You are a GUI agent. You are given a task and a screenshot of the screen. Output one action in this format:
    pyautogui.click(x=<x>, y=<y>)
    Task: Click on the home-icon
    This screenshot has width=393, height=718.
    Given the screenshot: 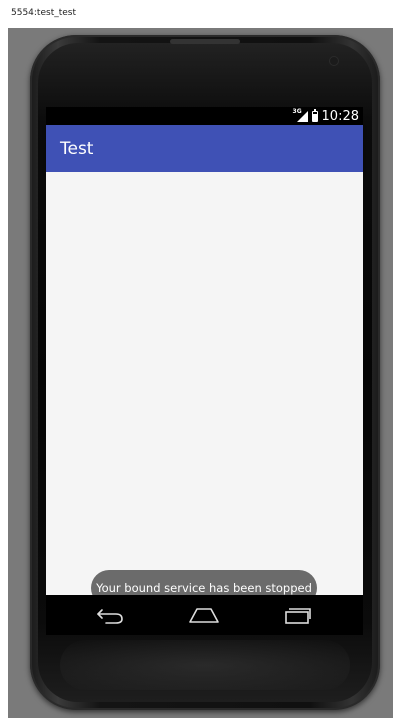 What is the action you would take?
    pyautogui.click(x=204, y=615)
    